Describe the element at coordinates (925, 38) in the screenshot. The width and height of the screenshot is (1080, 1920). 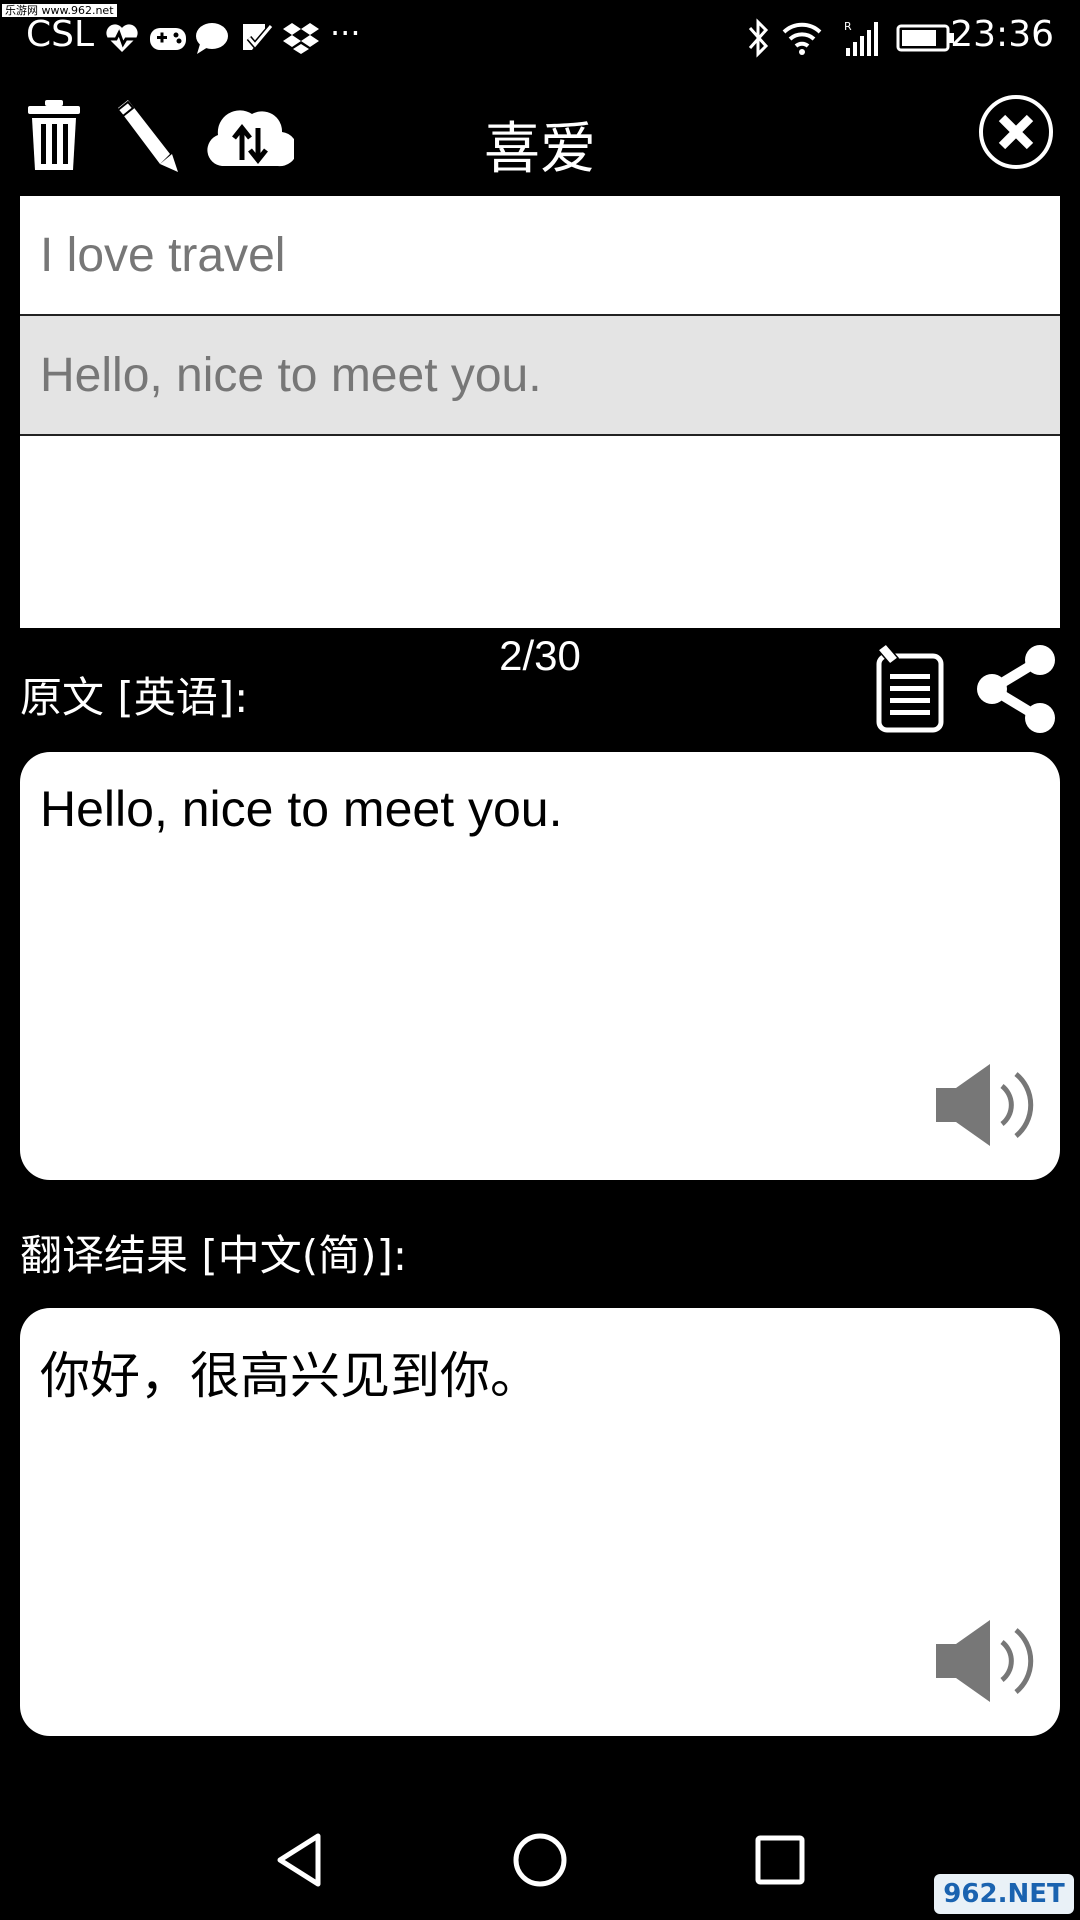
I see `battery-icon` at that location.